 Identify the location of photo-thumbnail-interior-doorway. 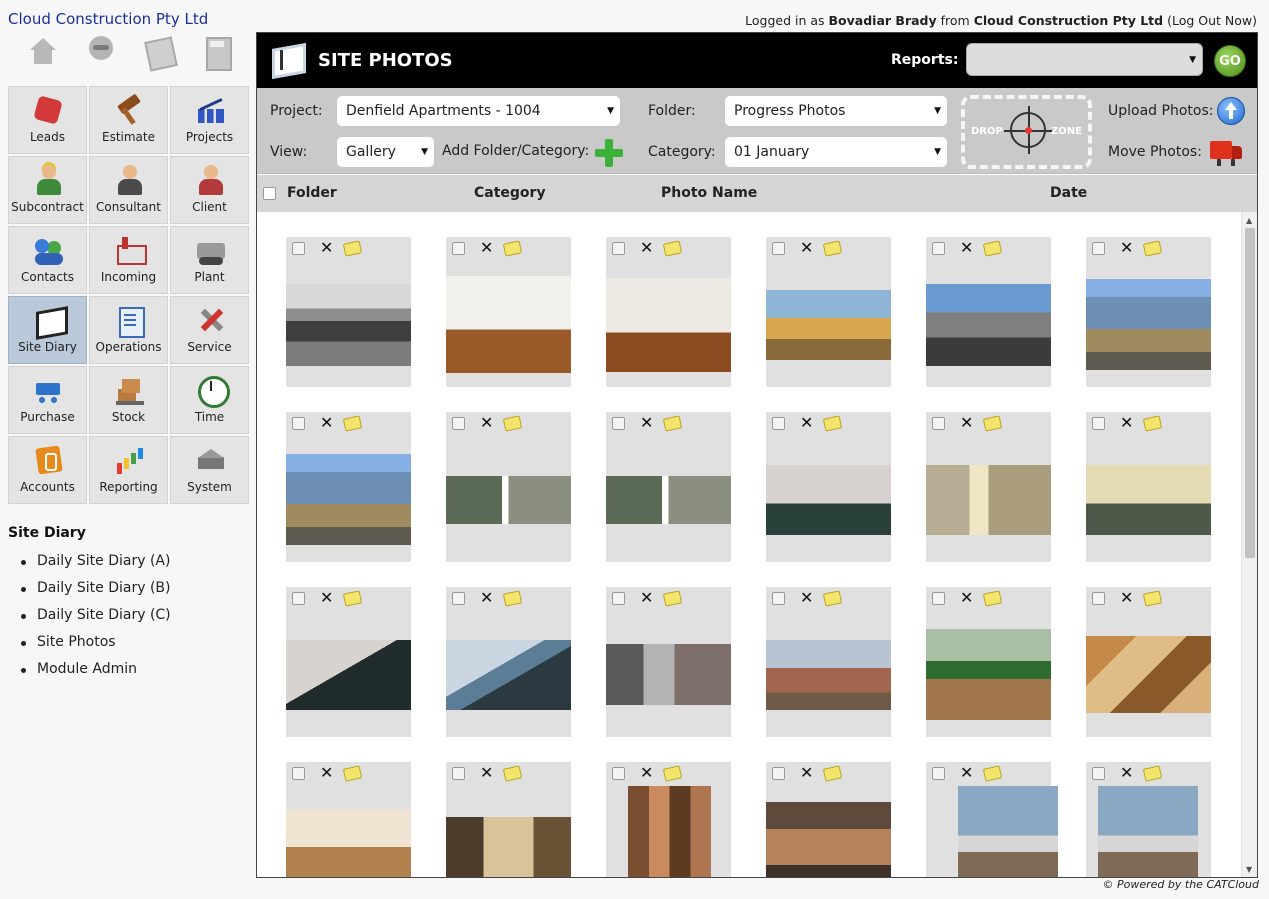
(508, 847).